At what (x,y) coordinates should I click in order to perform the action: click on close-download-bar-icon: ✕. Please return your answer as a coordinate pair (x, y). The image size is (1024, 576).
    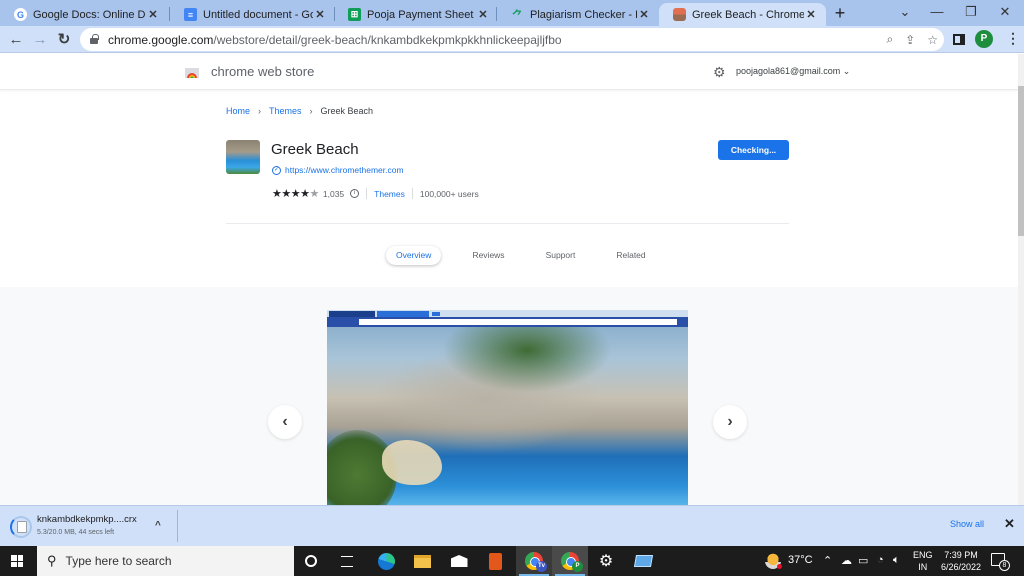
    Looking at the image, I should click on (1009, 524).